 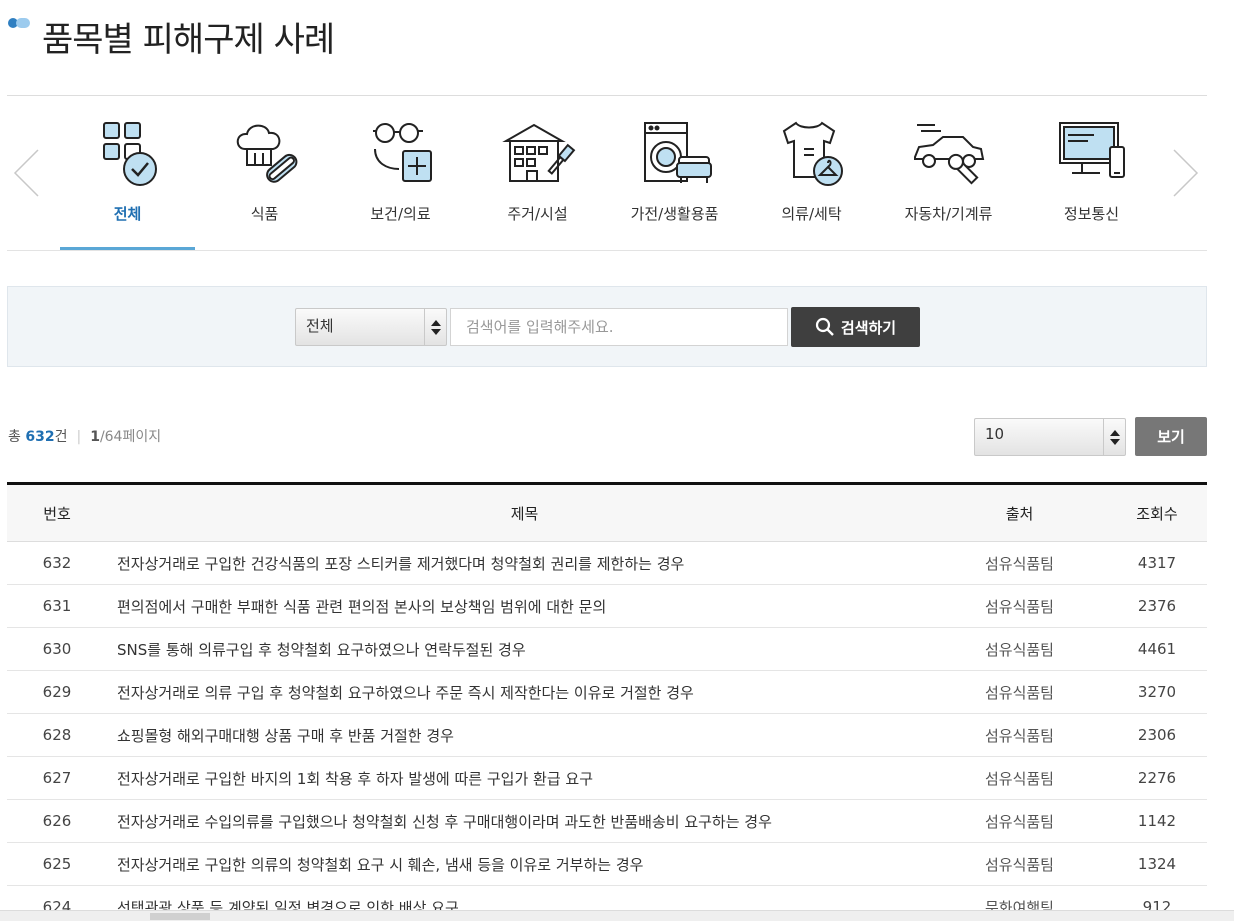 What do you see at coordinates (128, 154) in the screenshot?
I see `grid-check-icon` at bounding box center [128, 154].